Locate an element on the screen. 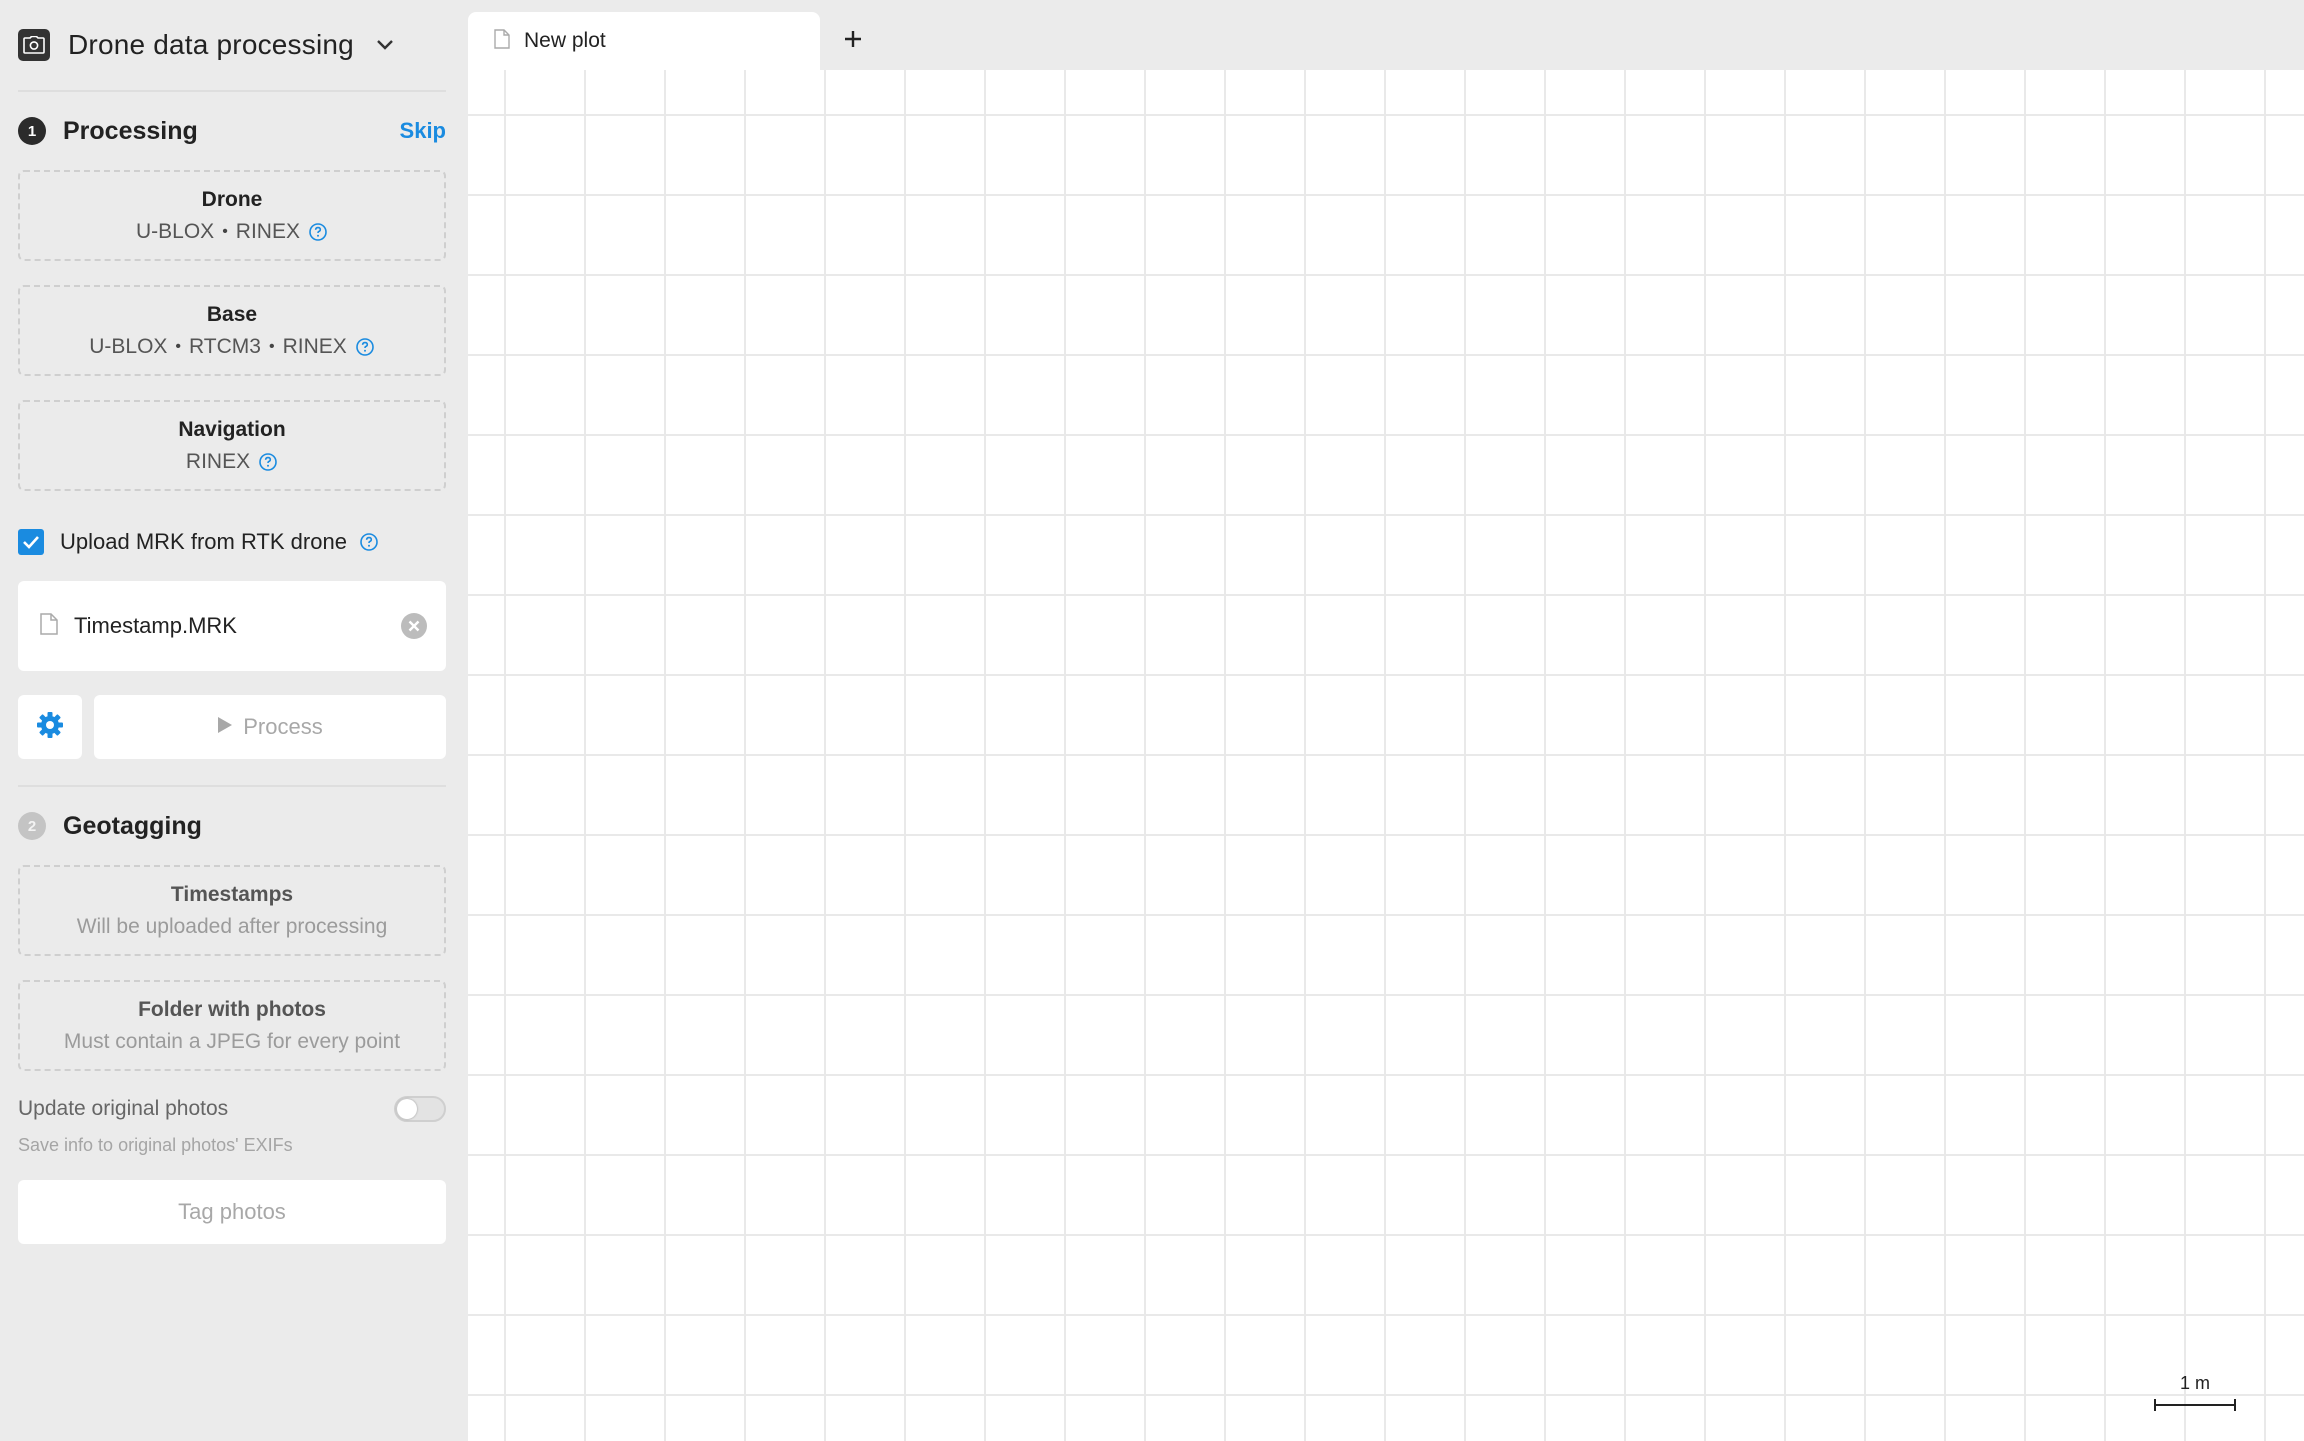 This screenshot has height=1441, width=2304. geotagging-section-header: 2 Geotagging is located at coordinates (232, 826).